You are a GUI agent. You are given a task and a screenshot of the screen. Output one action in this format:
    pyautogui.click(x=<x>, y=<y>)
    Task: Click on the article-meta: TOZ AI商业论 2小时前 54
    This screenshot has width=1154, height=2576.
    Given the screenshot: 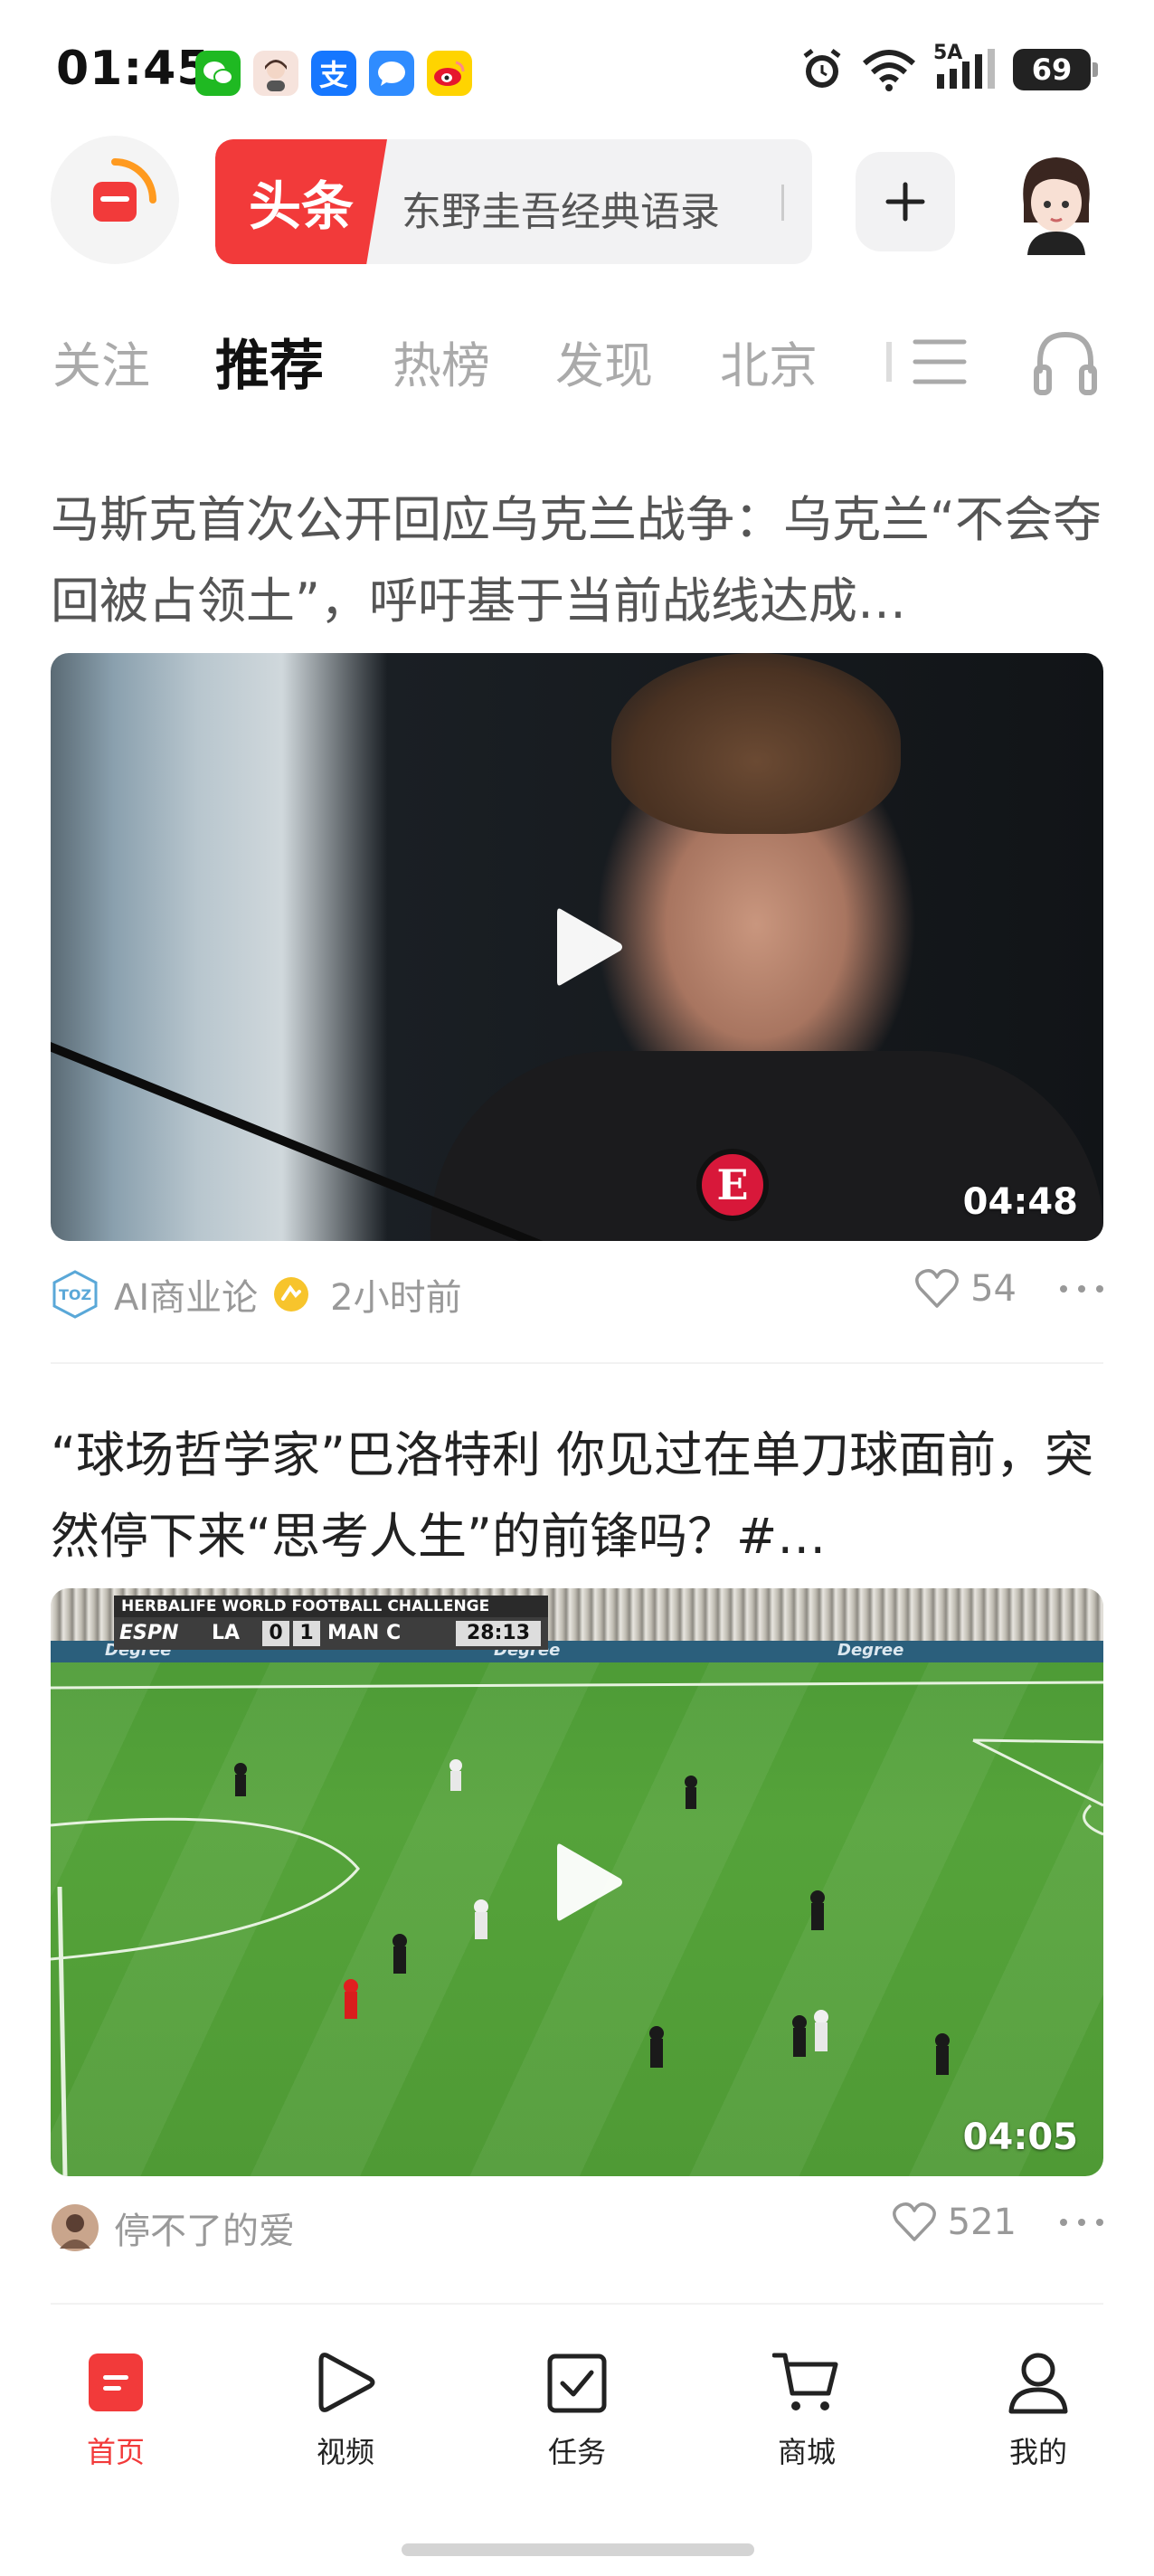 What is the action you would take?
    pyautogui.click(x=577, y=1295)
    